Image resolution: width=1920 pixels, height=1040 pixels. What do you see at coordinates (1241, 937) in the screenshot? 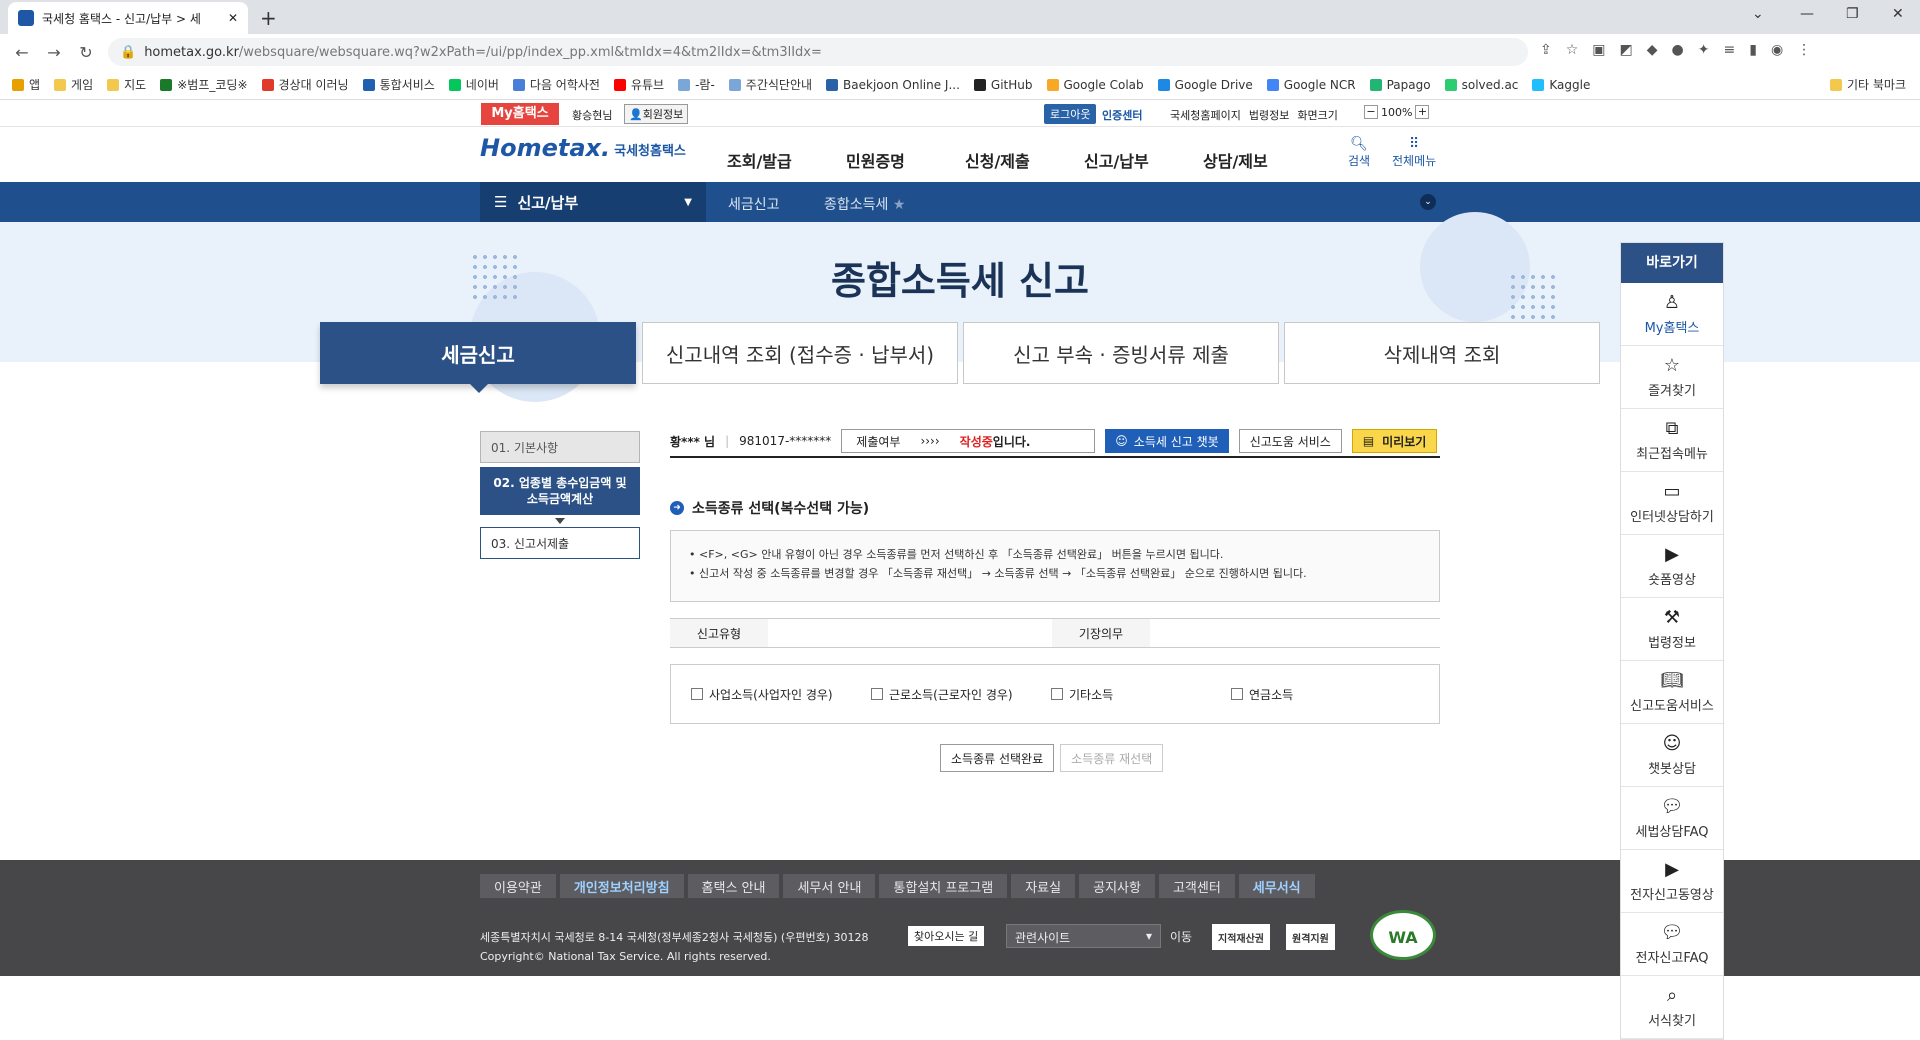
I see `ip-badge: 지적재산권` at bounding box center [1241, 937].